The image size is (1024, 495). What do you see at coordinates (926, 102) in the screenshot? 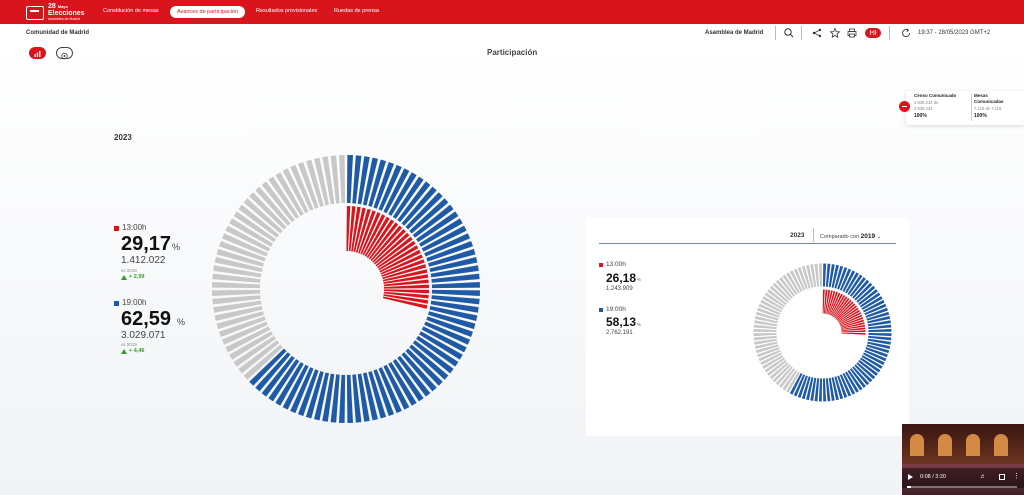
I see `censo-values: 4.839.234 de` at bounding box center [926, 102].